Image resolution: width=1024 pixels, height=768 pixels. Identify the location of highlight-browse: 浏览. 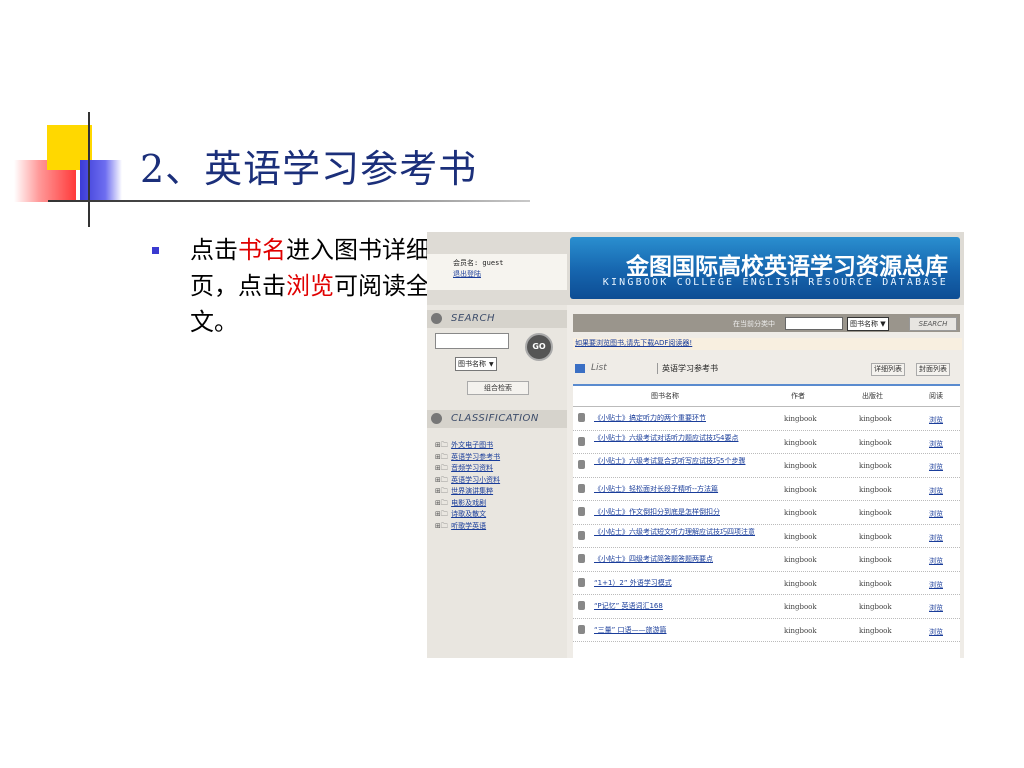
(310, 286).